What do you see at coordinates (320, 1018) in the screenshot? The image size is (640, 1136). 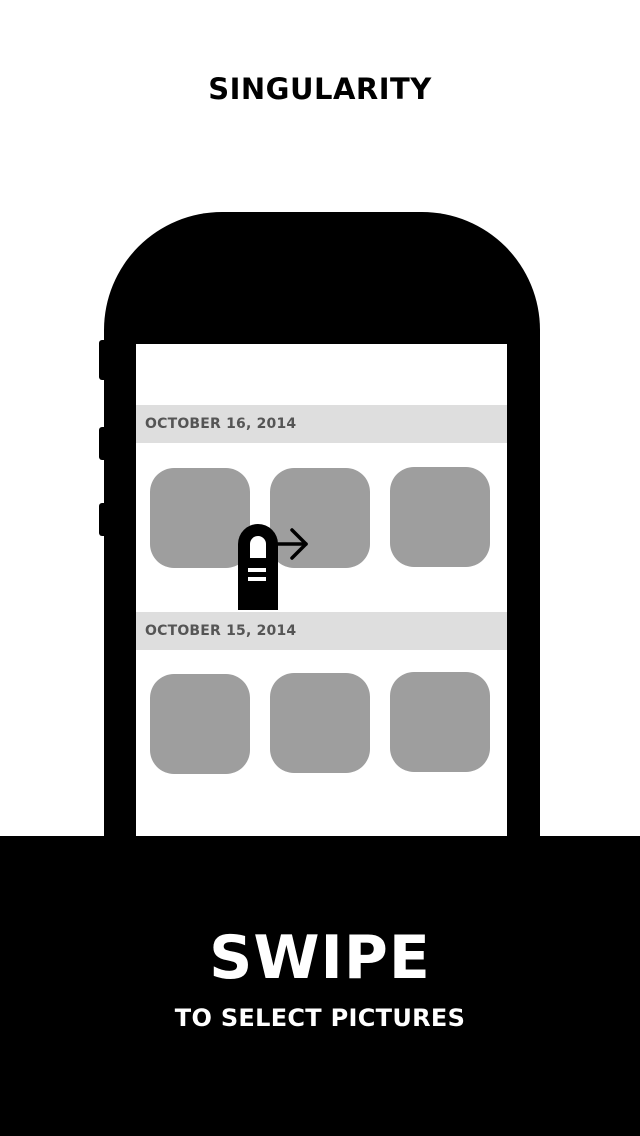 I see `instruction-subline: TO SELECT PICTURES` at bounding box center [320, 1018].